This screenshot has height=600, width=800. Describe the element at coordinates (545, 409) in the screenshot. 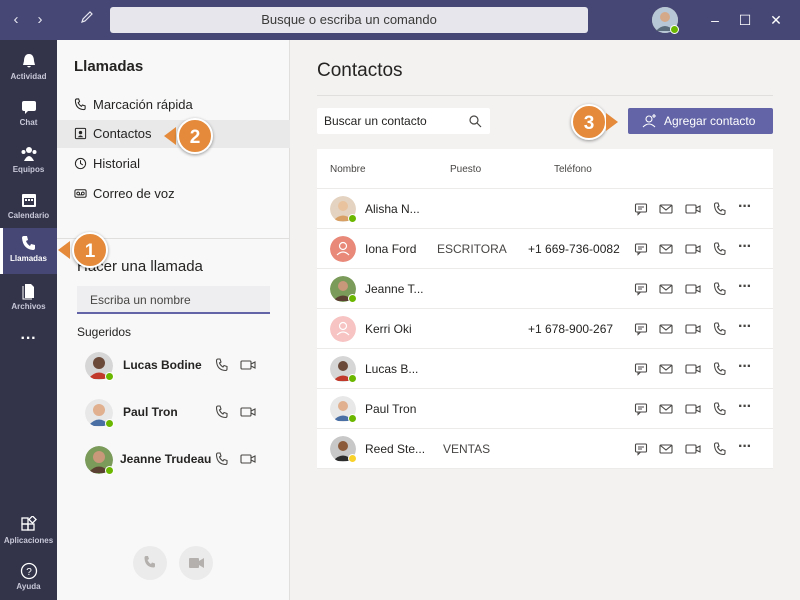

I see `table-row: Paul Tron ···` at that location.